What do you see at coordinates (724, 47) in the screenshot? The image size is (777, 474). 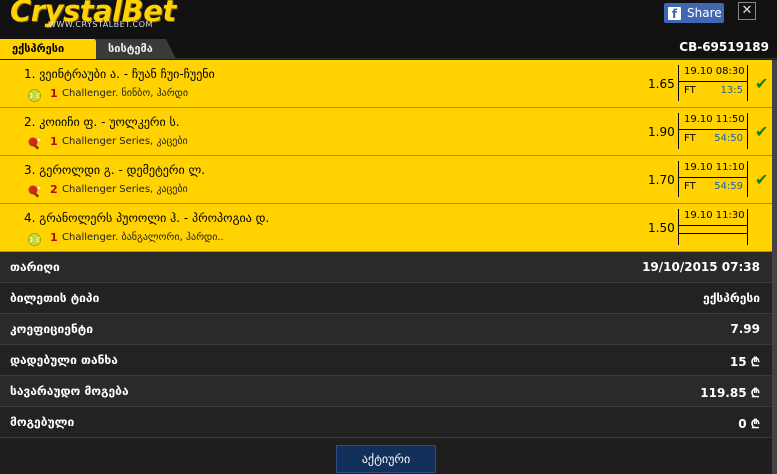 I see `ticket-id: CB-69519189` at bounding box center [724, 47].